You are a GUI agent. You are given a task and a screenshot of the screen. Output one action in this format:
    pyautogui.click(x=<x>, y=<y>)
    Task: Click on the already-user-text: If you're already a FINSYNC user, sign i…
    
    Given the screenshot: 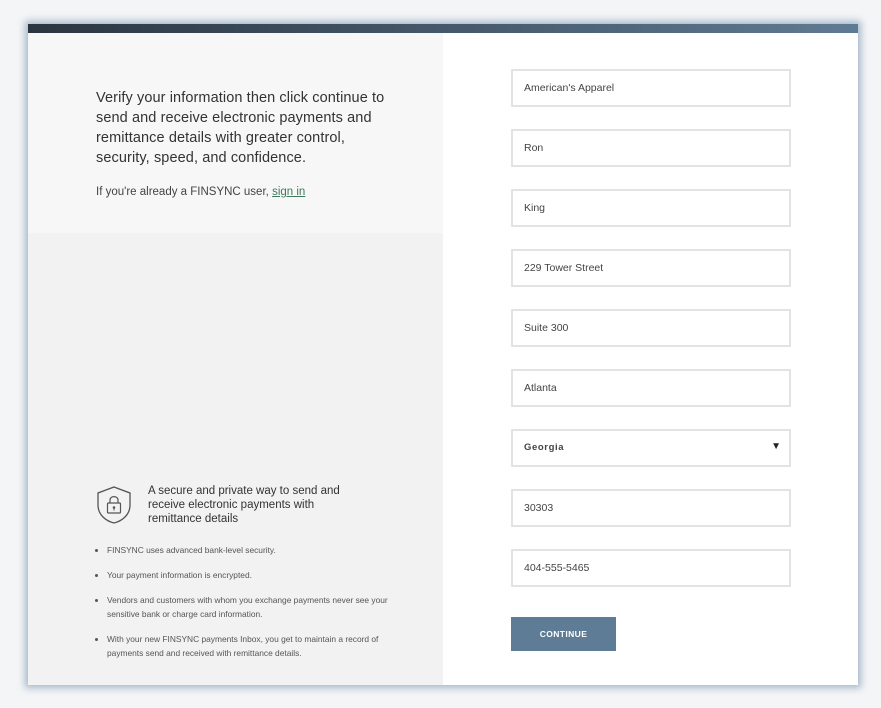 What is the action you would take?
    pyautogui.click(x=200, y=192)
    